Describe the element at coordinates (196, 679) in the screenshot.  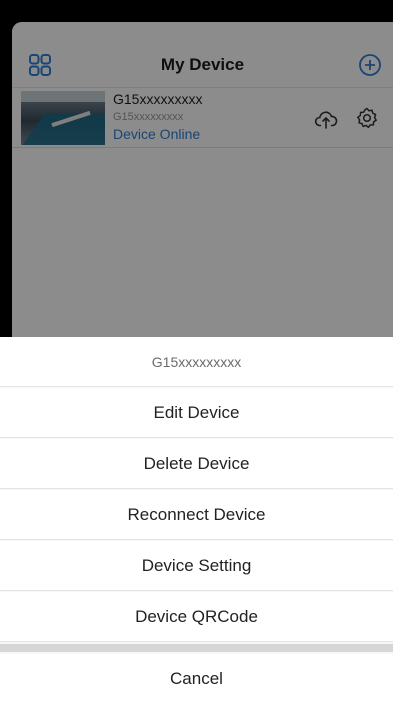
I see `cancel-button: Cancel` at that location.